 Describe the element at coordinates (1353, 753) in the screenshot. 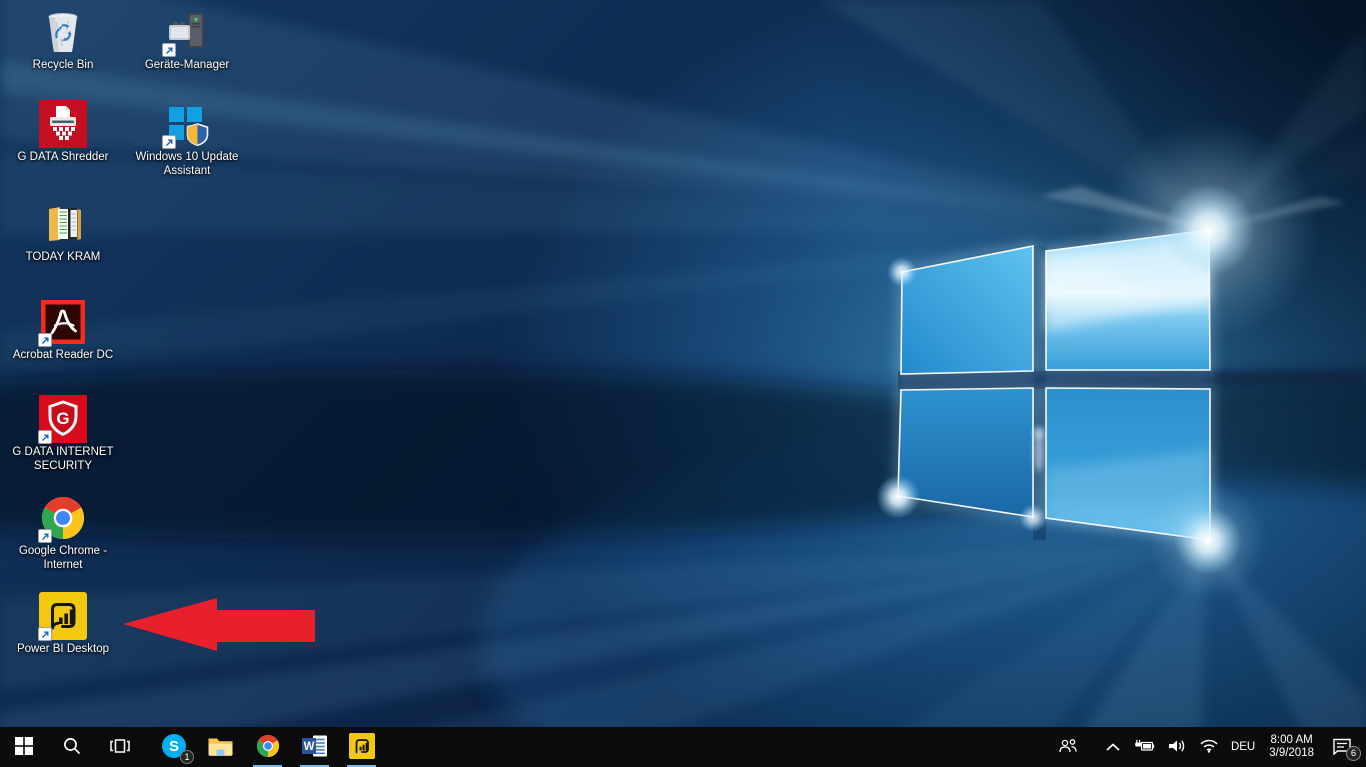

I see `notification-count-badge: 6` at that location.